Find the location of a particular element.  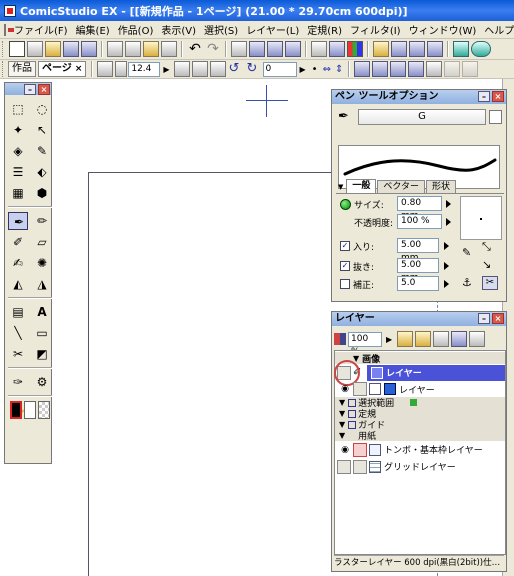

size-arrow-icon is located at coordinates (448, 204).